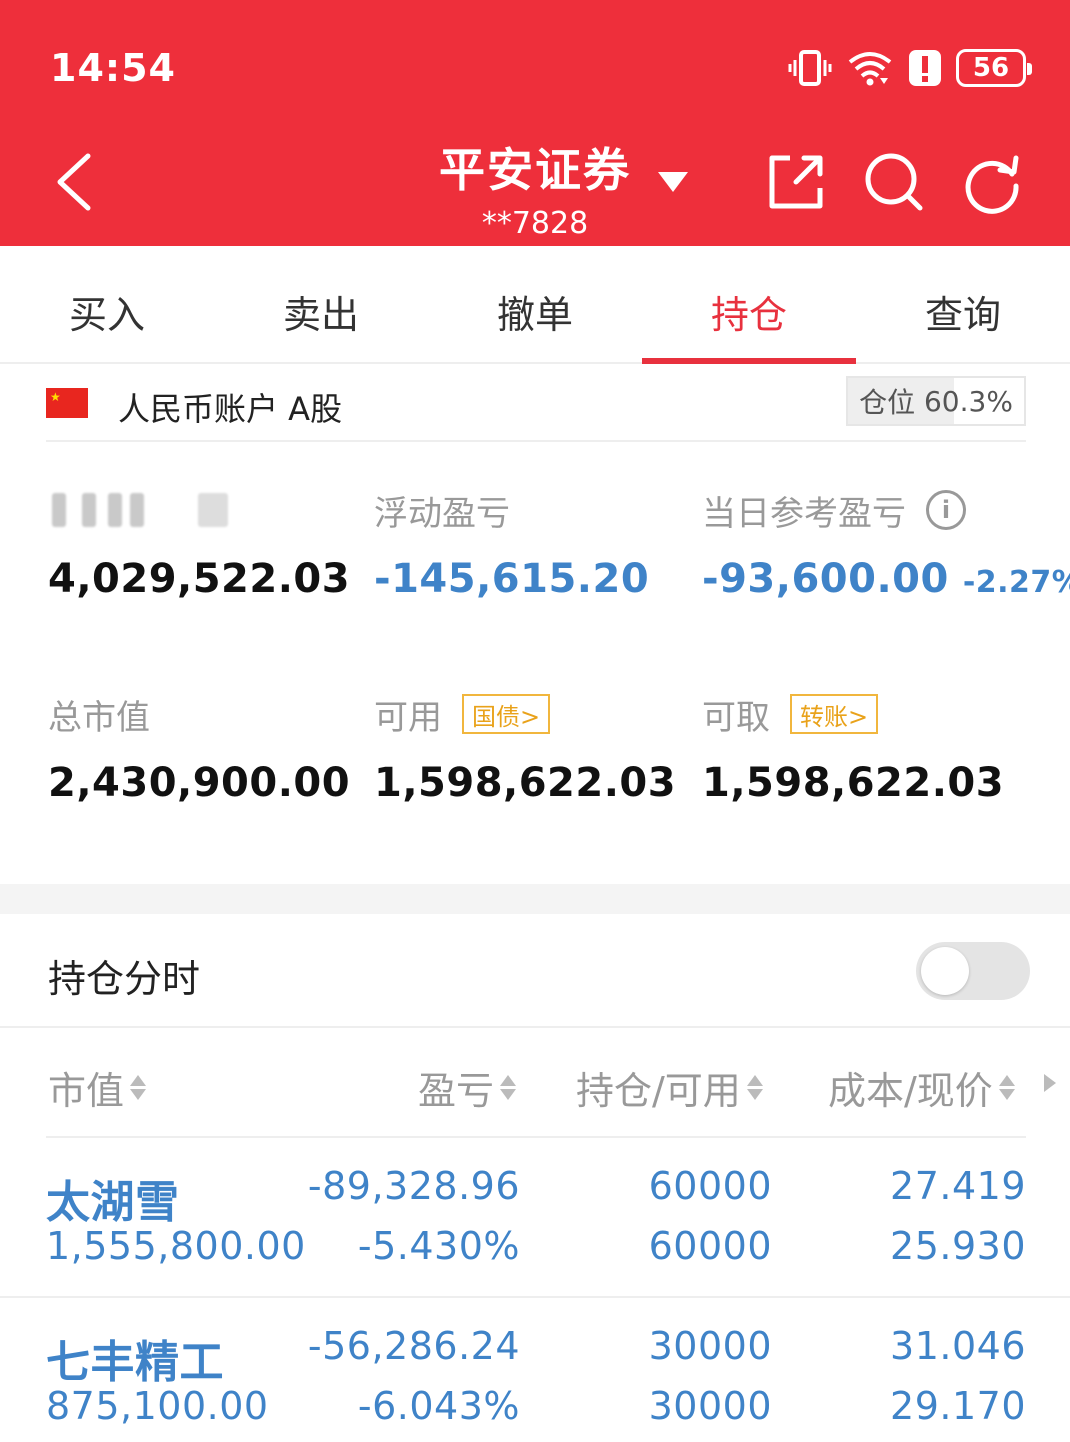  What do you see at coordinates (536, 407) in the screenshot?
I see `account-row: 人民币账户 A股 仓位 60.3%` at bounding box center [536, 407].